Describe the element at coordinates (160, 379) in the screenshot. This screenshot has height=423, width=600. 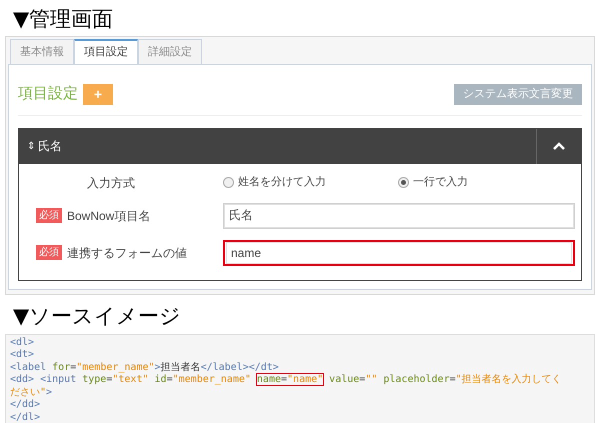
I see `code-token: id` at that location.